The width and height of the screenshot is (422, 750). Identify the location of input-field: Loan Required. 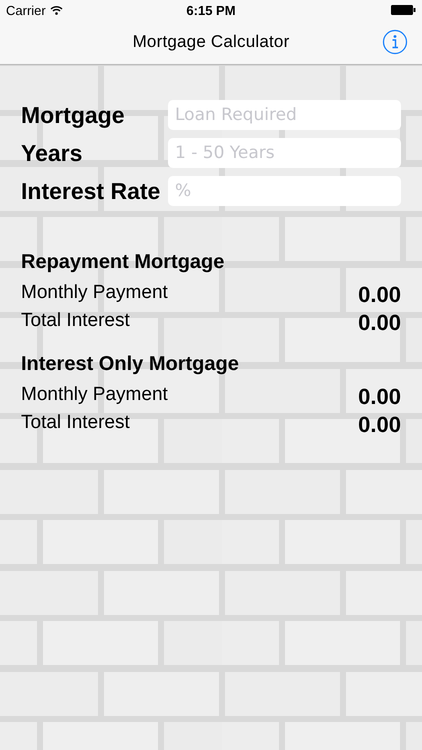
(284, 115).